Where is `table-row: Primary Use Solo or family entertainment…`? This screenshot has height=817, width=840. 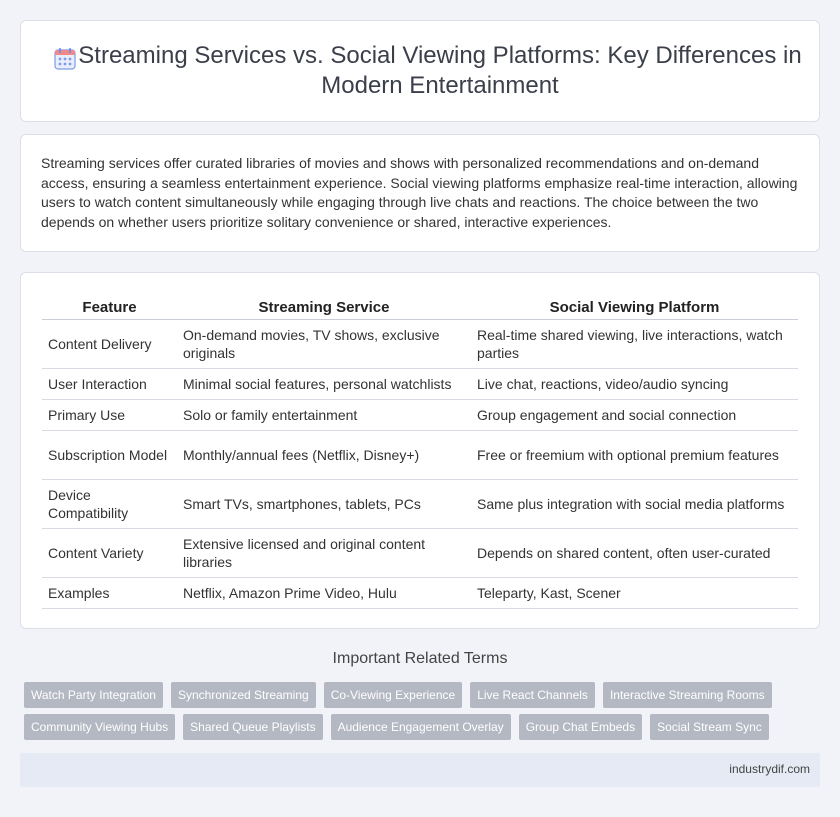 table-row: Primary Use Solo or family entertainment… is located at coordinates (420, 415).